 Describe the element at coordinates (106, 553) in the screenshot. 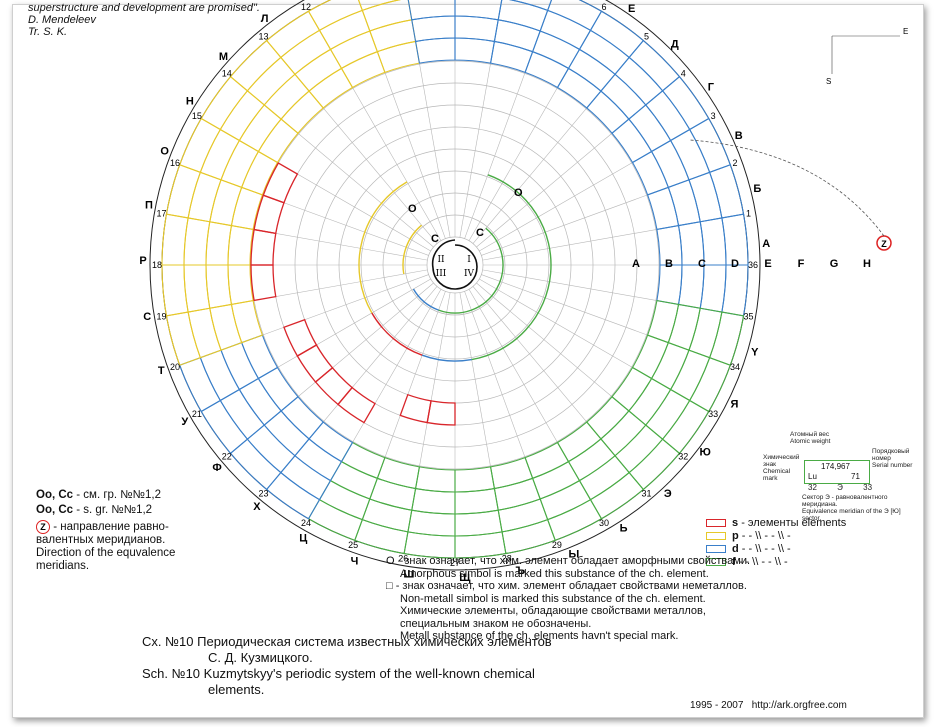

I see `z-legend-line3: Direction of the equvalence` at that location.